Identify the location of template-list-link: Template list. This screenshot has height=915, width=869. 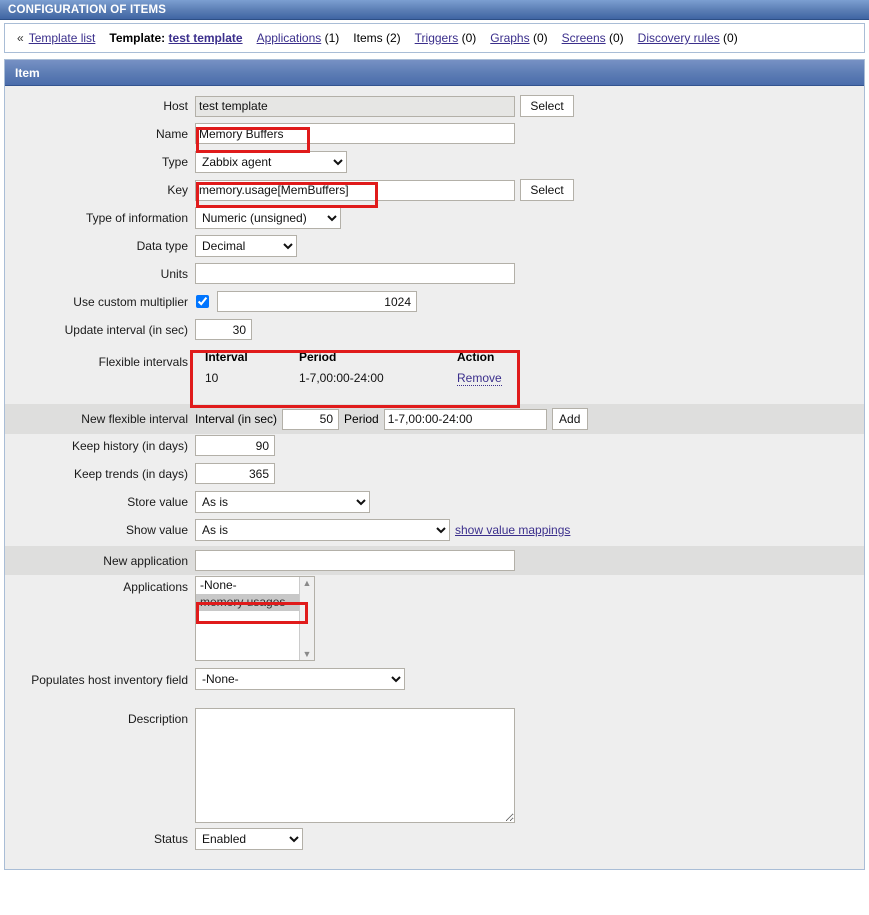
(62, 38).